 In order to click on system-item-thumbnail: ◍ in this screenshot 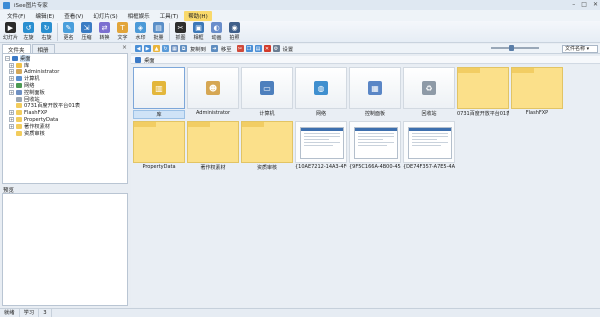, I will do `click(321, 88)`.